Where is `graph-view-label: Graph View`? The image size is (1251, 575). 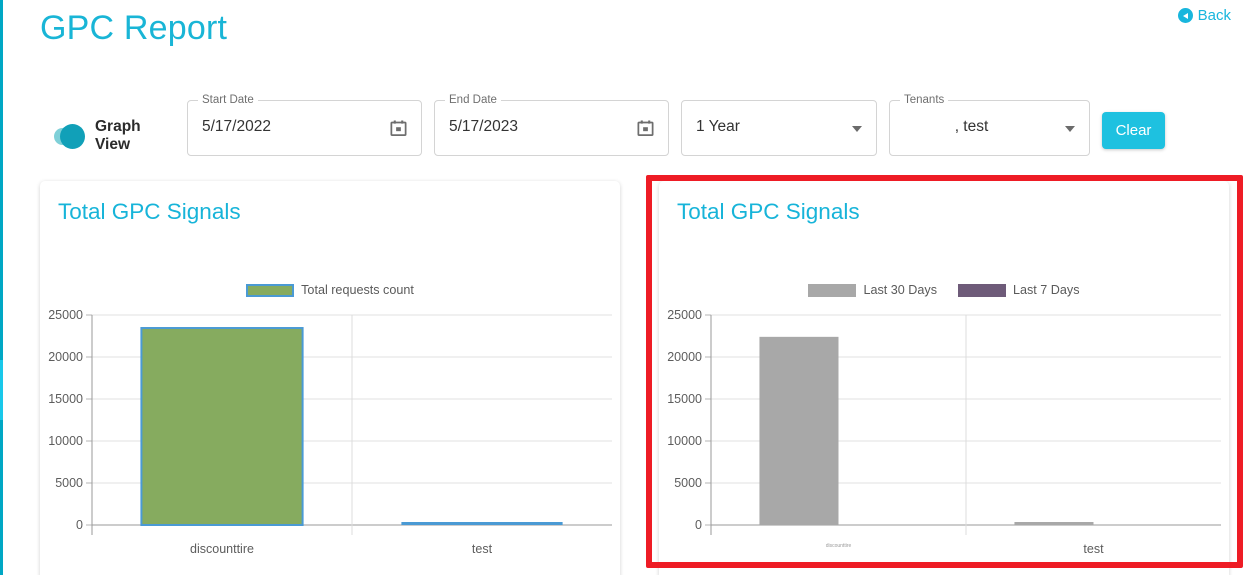 graph-view-label: Graph View is located at coordinates (117, 135).